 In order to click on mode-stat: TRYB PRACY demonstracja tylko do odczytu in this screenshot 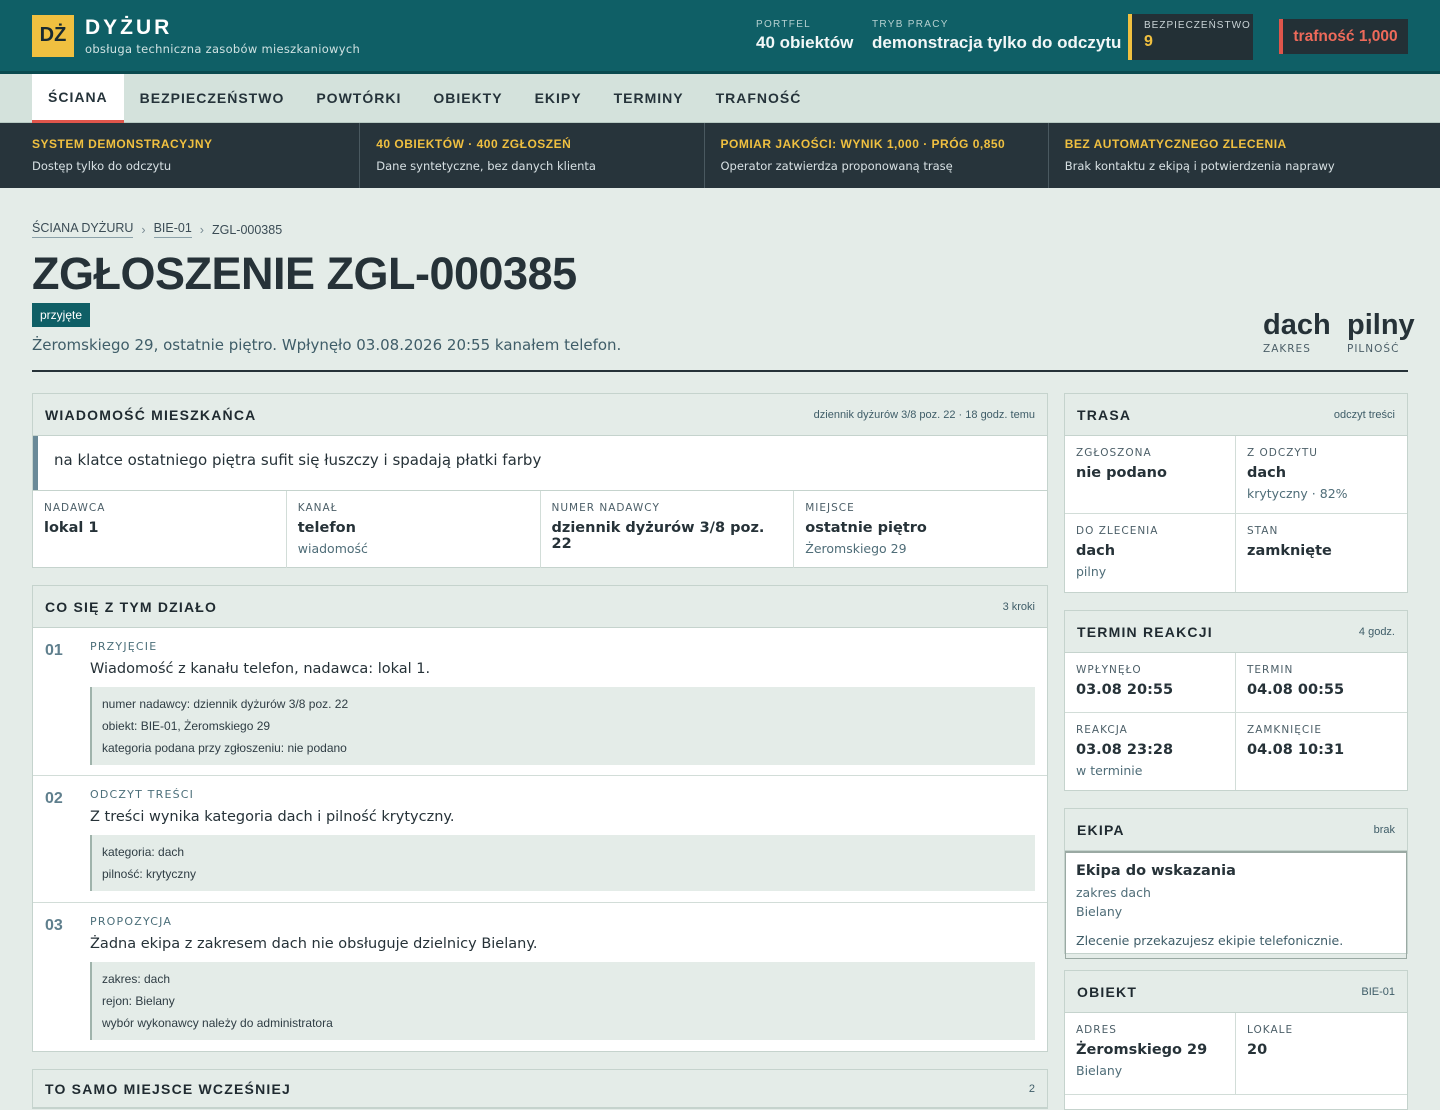, I will do `click(996, 36)`.